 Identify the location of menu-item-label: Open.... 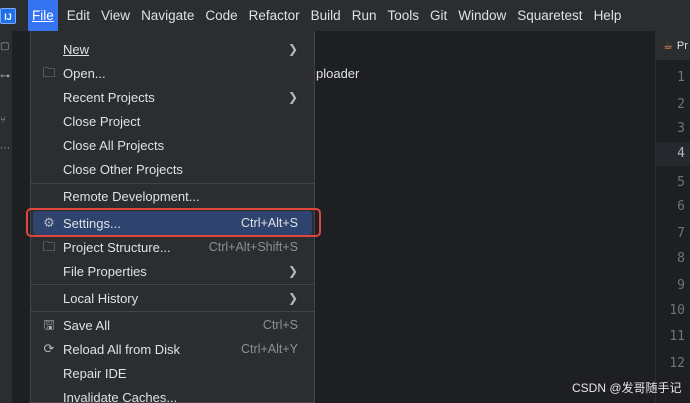
(84, 73).